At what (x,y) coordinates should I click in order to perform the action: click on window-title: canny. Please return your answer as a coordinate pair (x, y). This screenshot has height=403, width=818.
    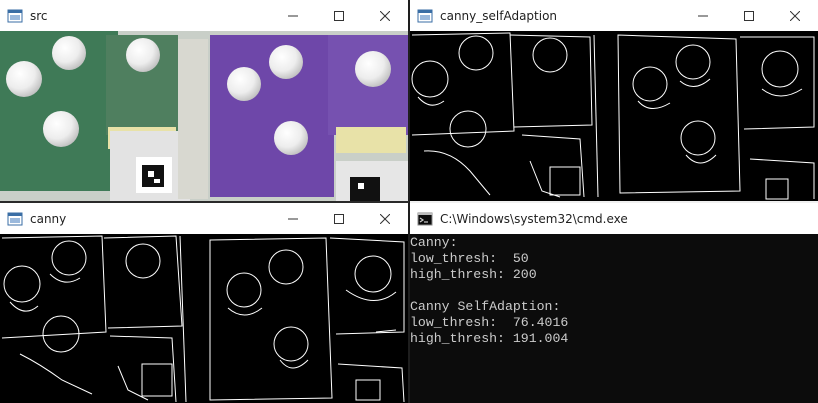
    Looking at the image, I should click on (48, 218).